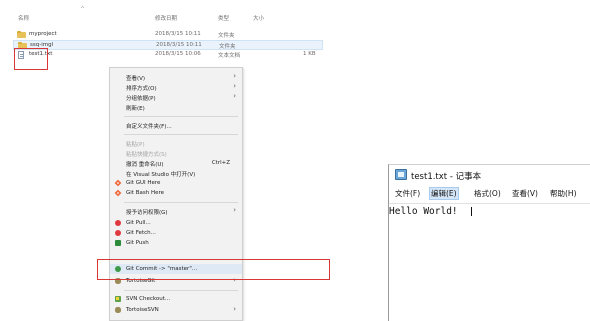  I want to click on menu-item-label: 粘贴(P), so click(135, 144).